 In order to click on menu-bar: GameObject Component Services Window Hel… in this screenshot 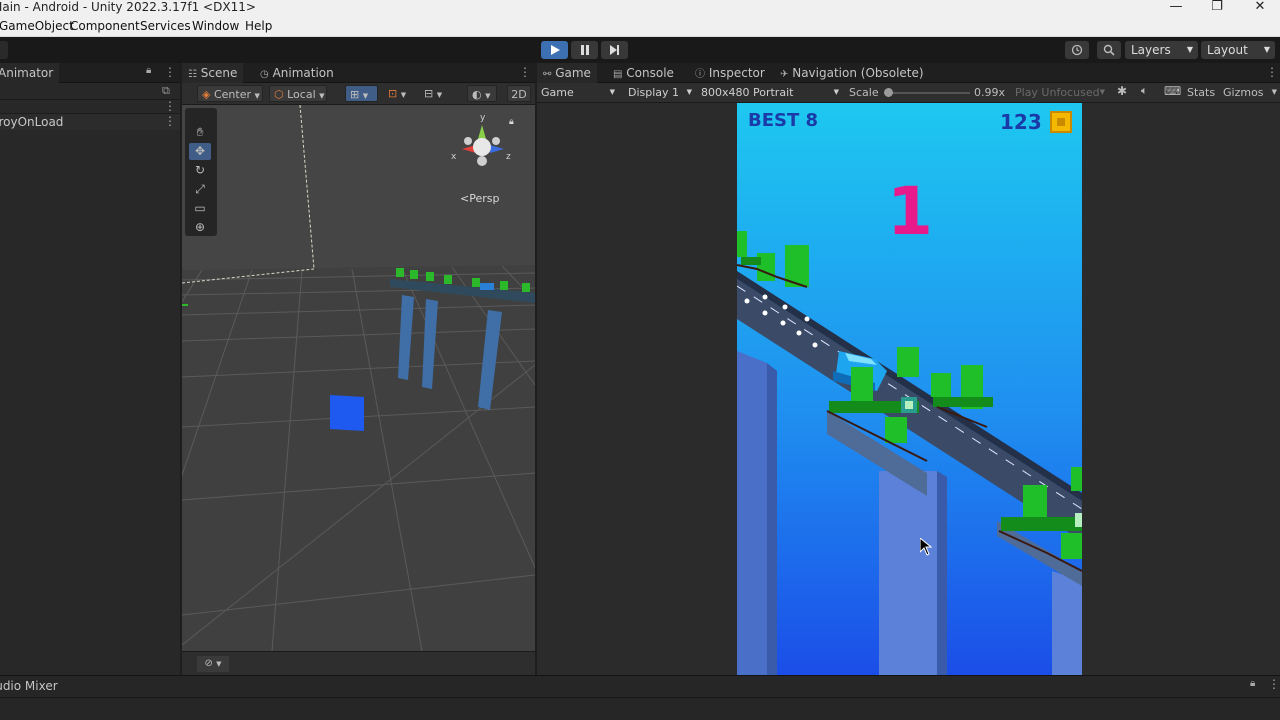, I will do `click(640, 26)`.